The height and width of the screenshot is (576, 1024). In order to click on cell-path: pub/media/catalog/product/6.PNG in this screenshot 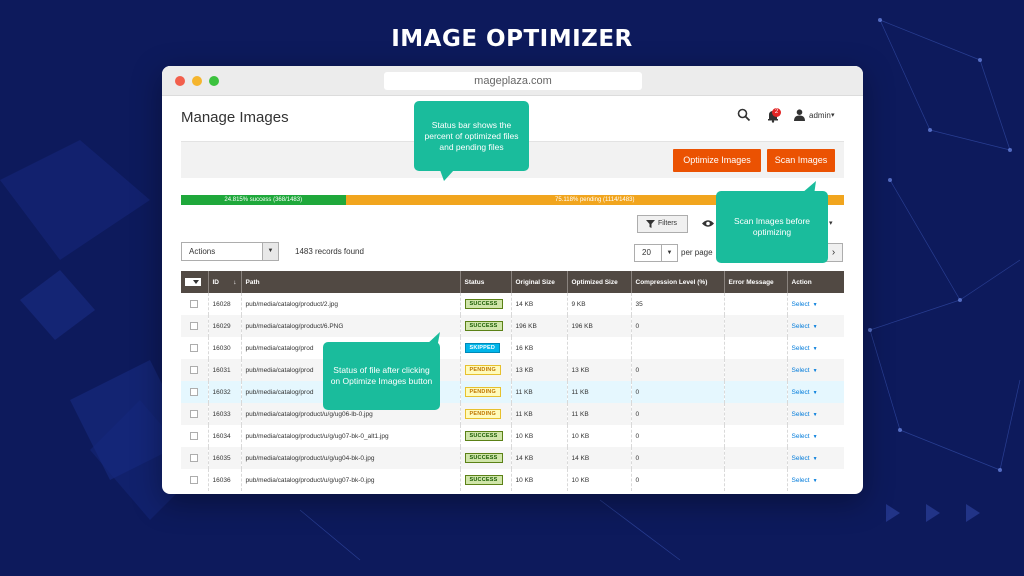, I will do `click(350, 326)`.